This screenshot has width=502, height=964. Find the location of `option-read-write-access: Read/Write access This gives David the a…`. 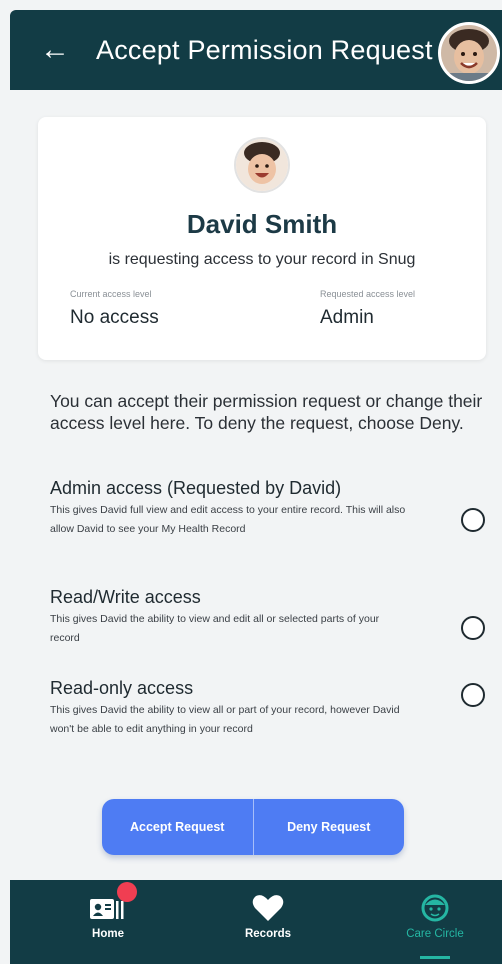

option-read-write-access: Read/Write access This gives David the a… is located at coordinates (260, 617).